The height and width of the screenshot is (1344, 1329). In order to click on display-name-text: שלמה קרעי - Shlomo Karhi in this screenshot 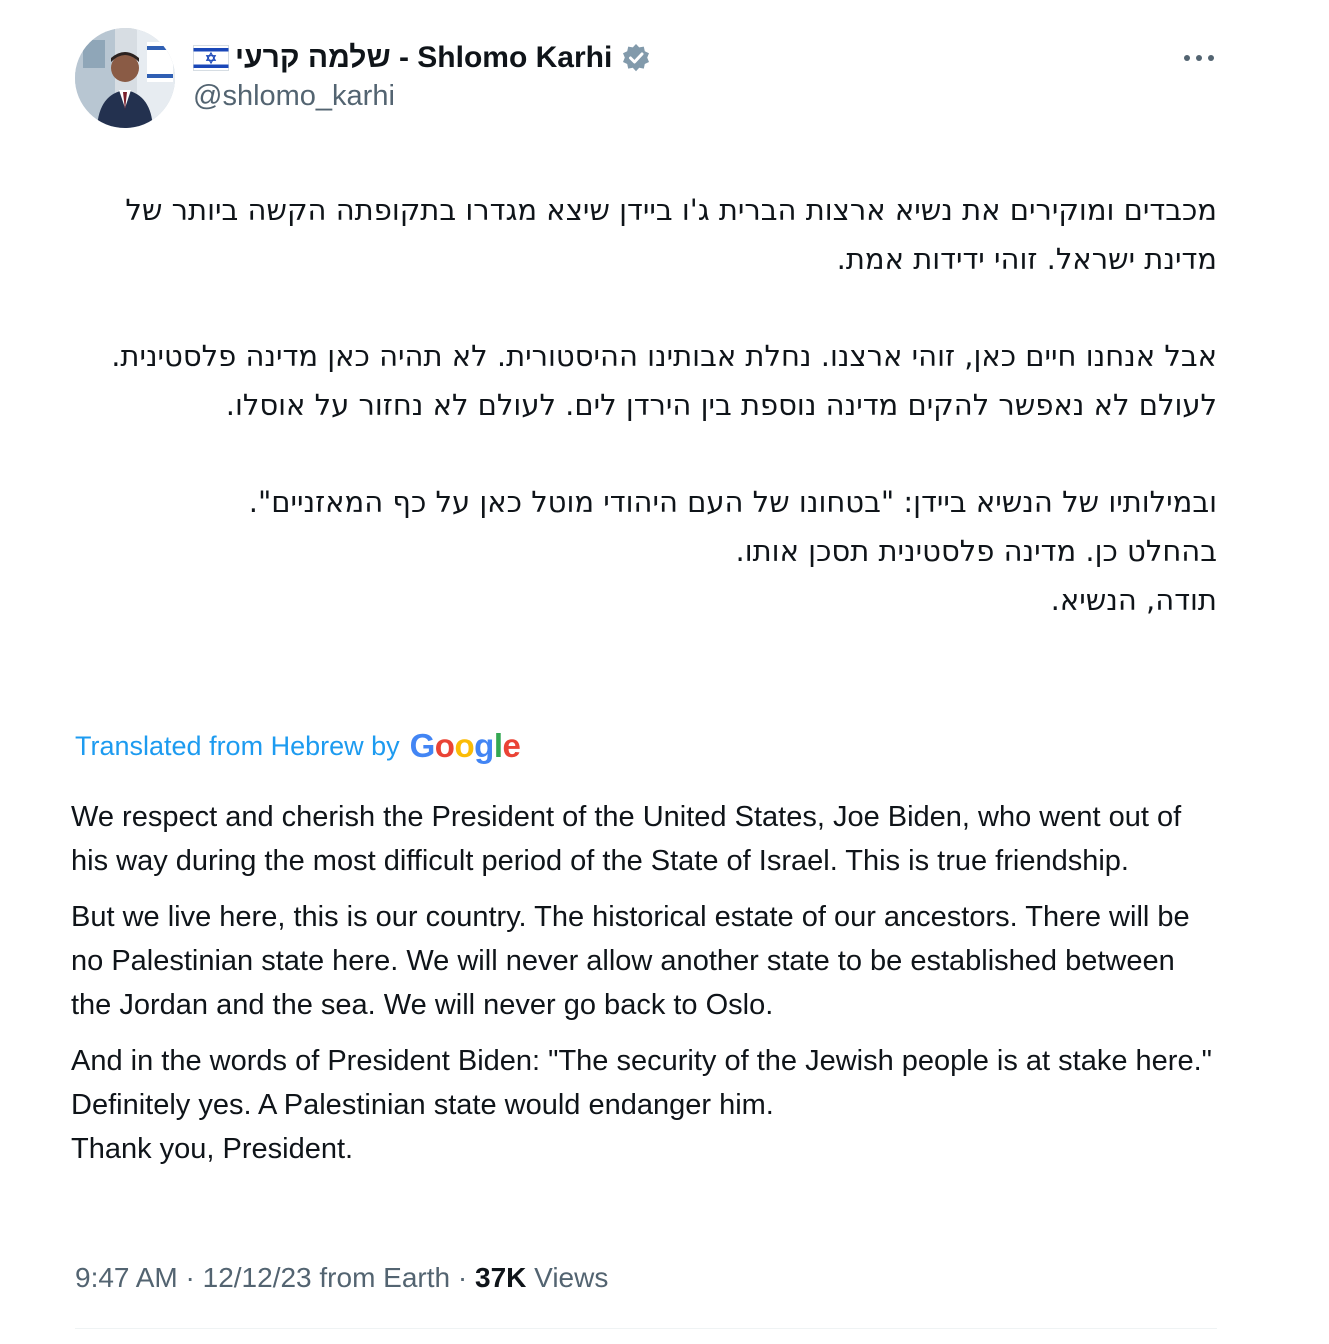, I will do `click(424, 57)`.